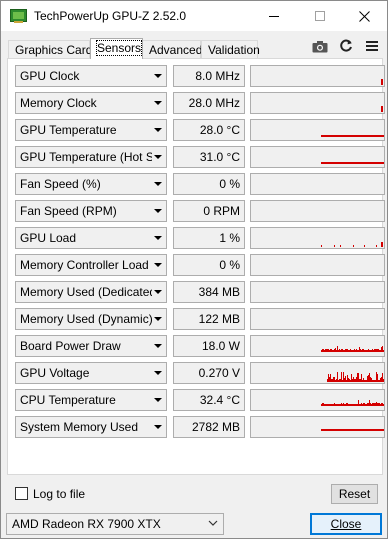 This screenshot has width=388, height=539. Describe the element at coordinates (115, 524) in the screenshot. I see `gpu-select: AMD Radeon RX 7900 XTX` at that location.